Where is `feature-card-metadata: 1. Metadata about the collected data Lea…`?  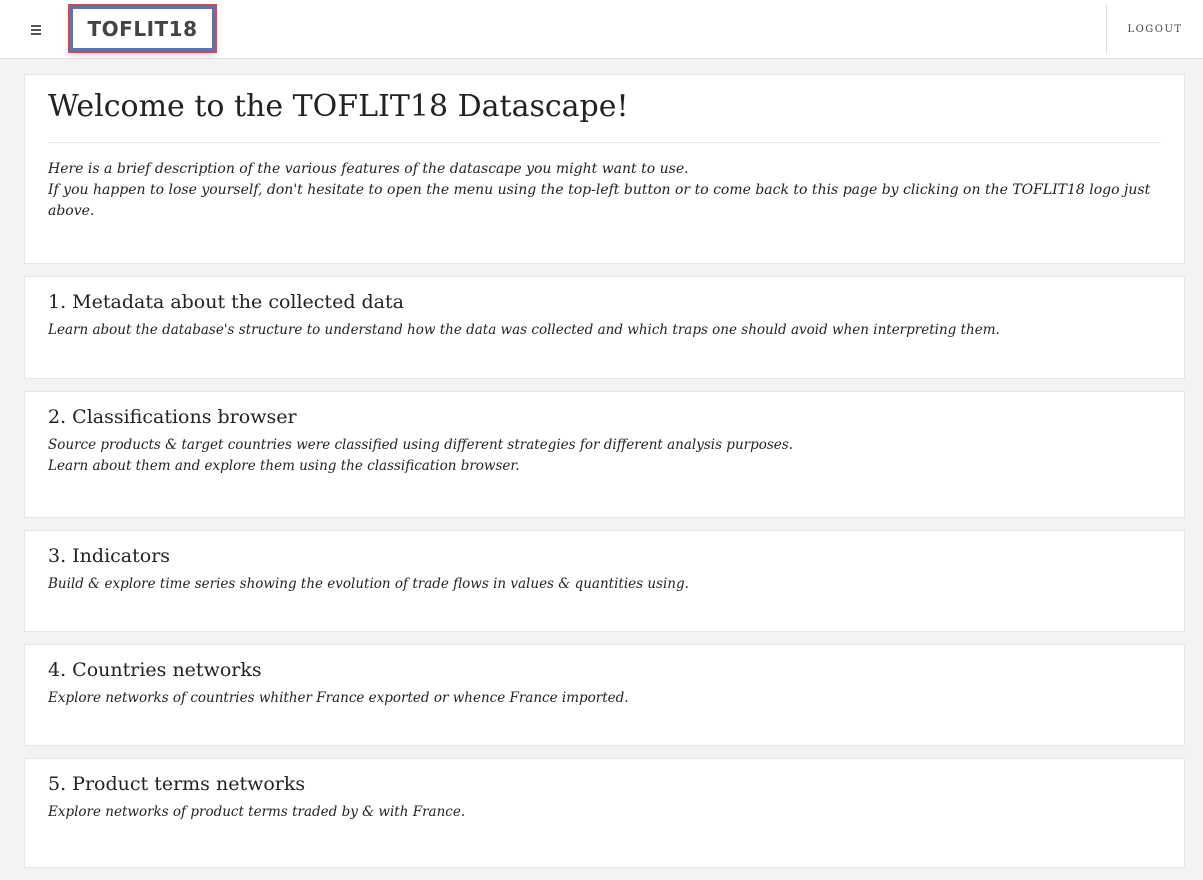 feature-card-metadata: 1. Metadata about the collected data Lea… is located at coordinates (604, 327).